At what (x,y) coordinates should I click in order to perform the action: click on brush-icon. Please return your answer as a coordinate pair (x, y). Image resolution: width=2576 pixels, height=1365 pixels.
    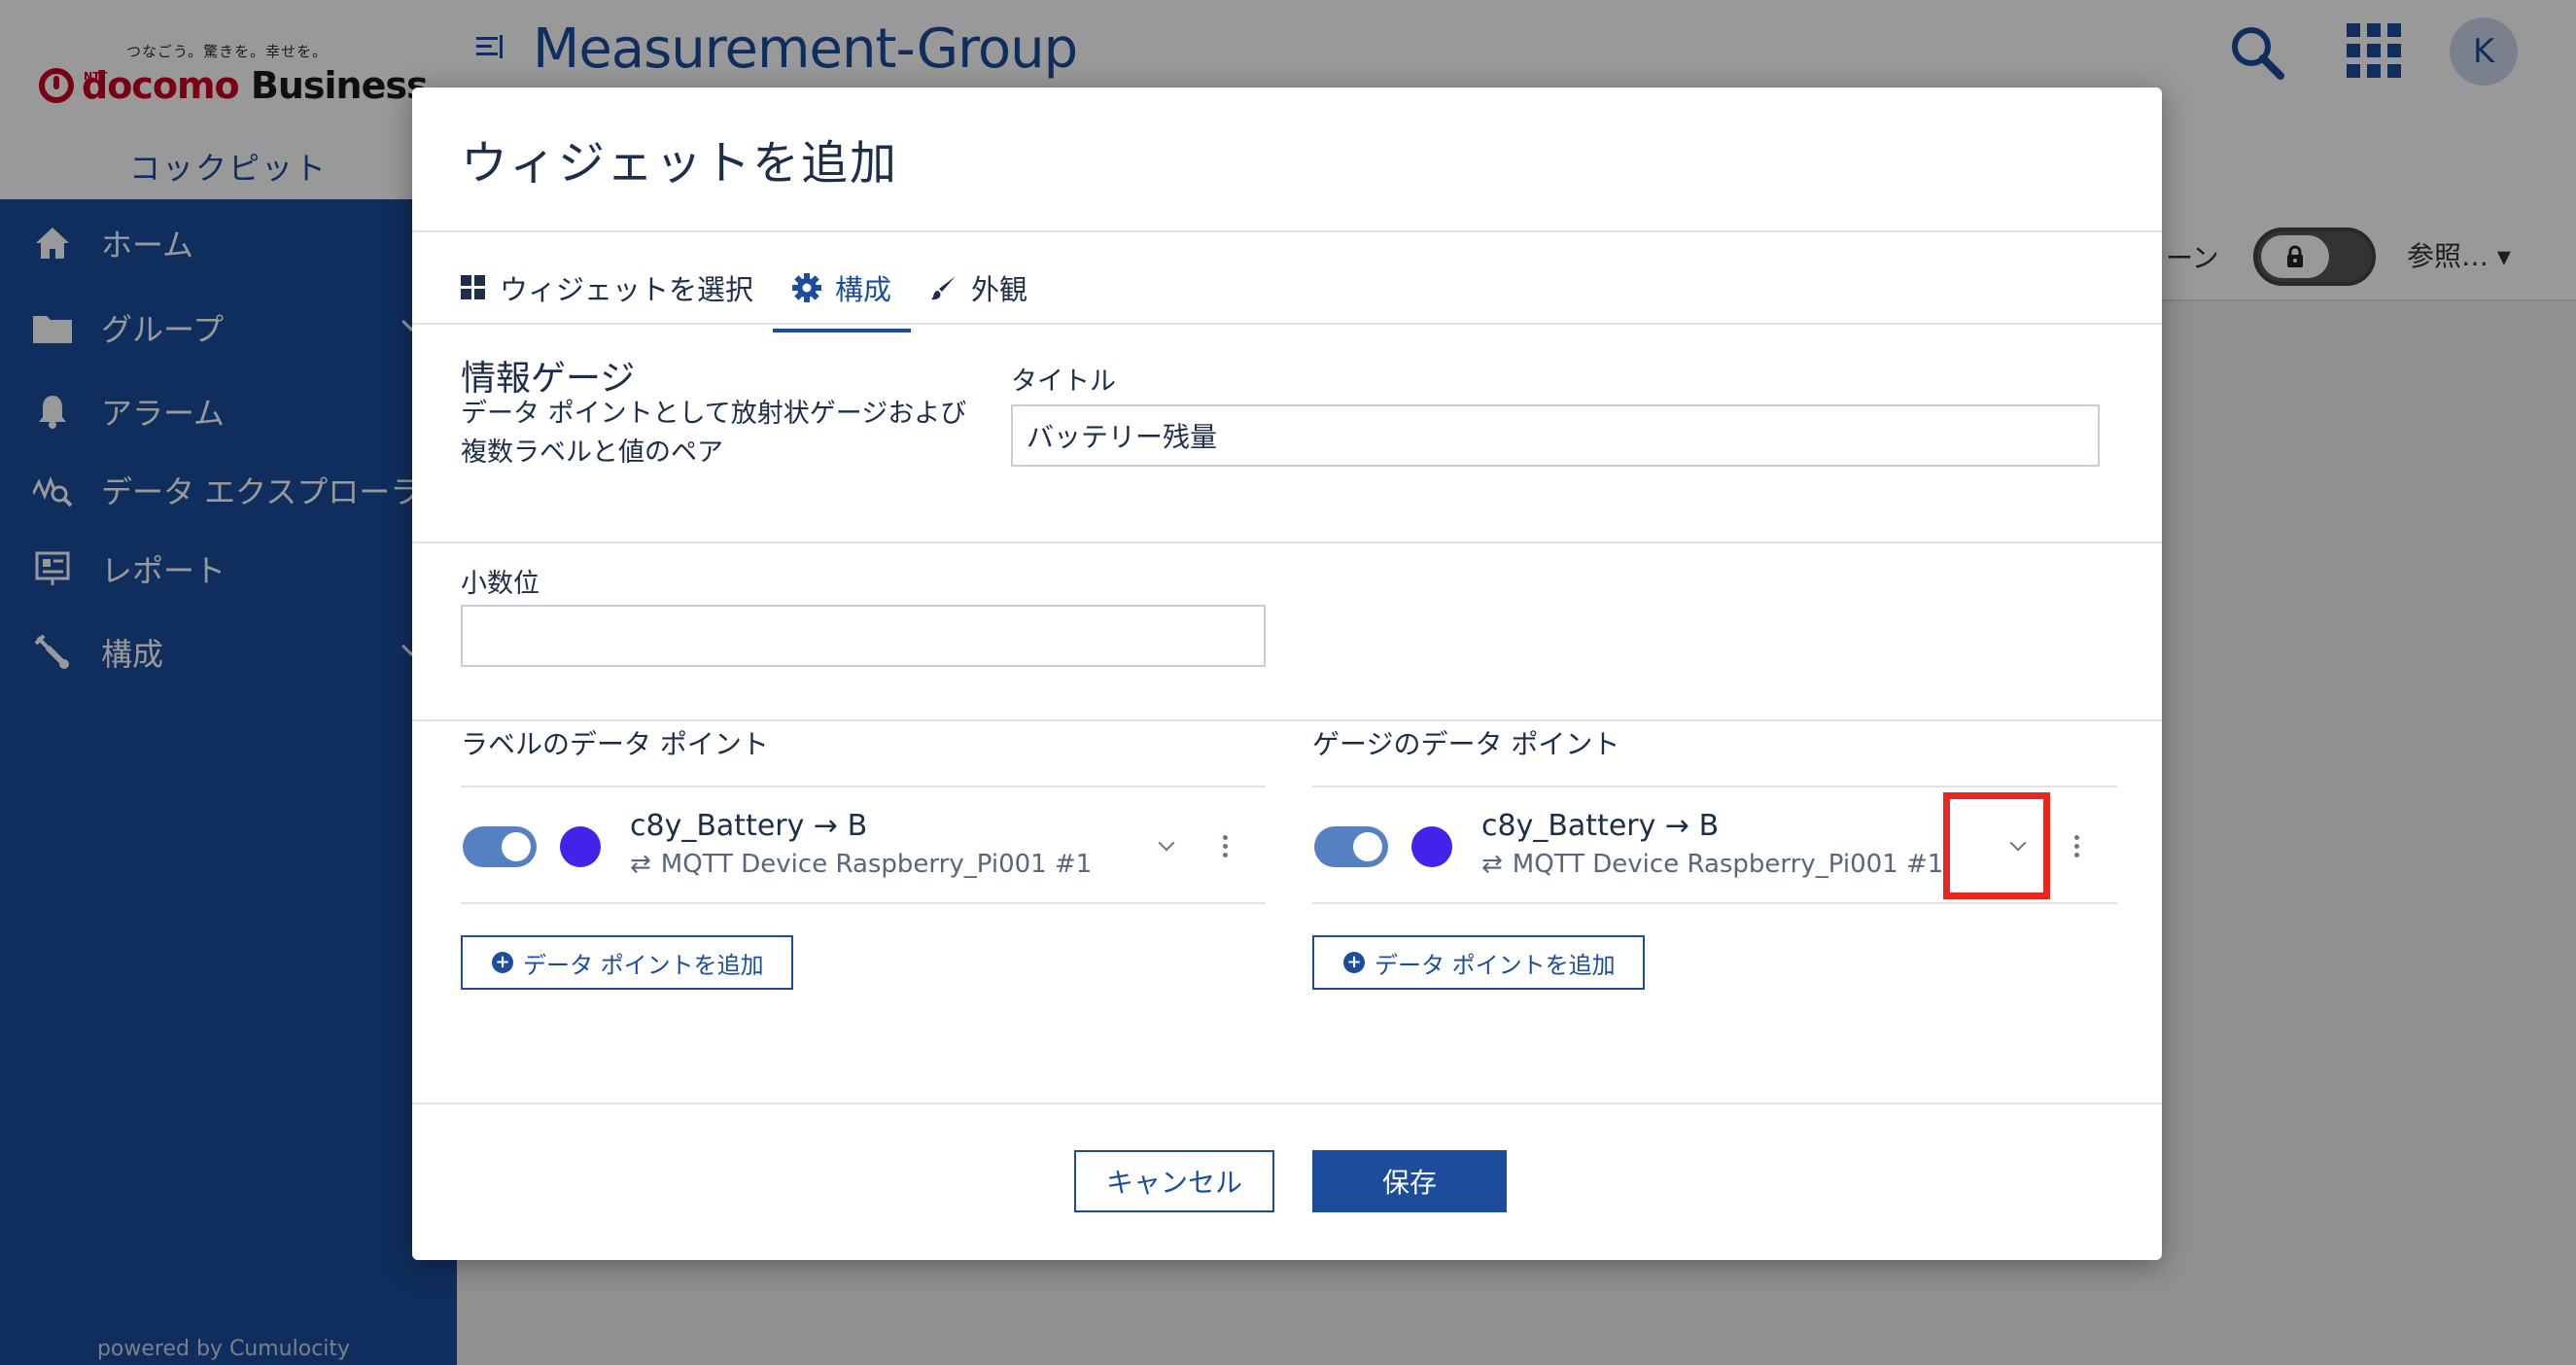
    Looking at the image, I should click on (943, 287).